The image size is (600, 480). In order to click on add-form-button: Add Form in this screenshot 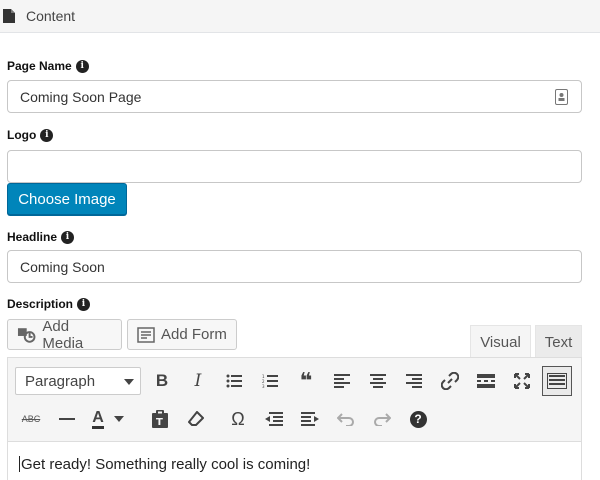, I will do `click(182, 334)`.